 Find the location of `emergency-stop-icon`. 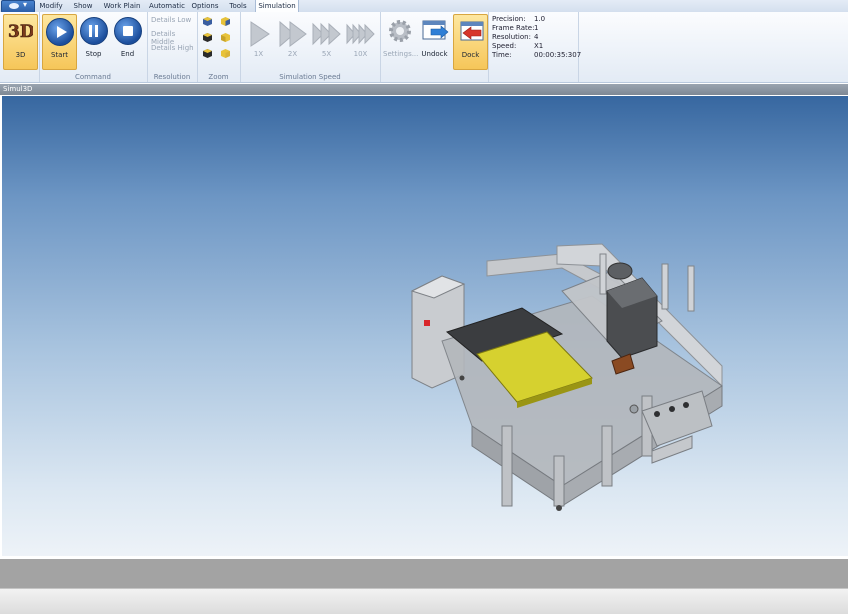

emergency-stop-icon is located at coordinates (427, 323).